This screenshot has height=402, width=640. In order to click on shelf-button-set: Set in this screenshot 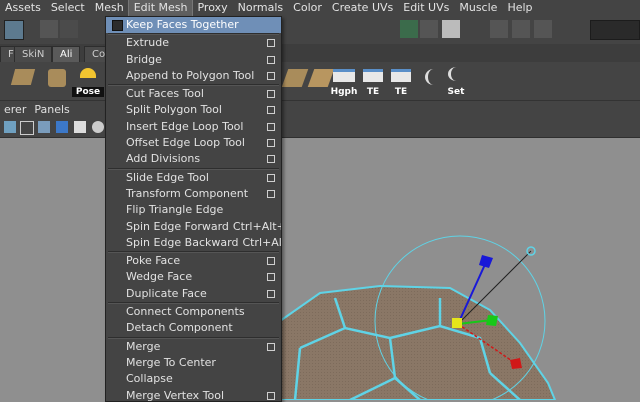, I will do `click(456, 81)`.